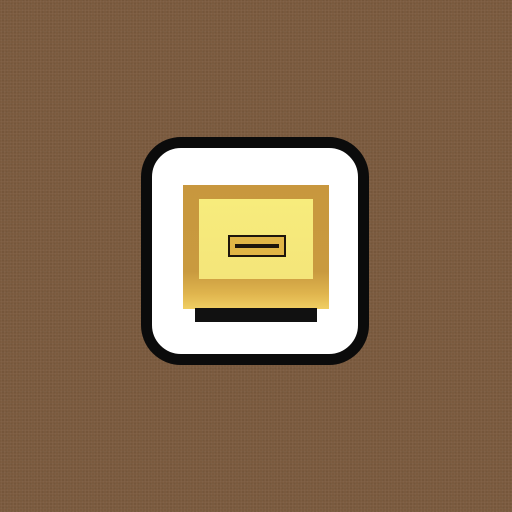 This screenshot has width=512, height=512. I want to click on monitor-frame, so click(256, 247).